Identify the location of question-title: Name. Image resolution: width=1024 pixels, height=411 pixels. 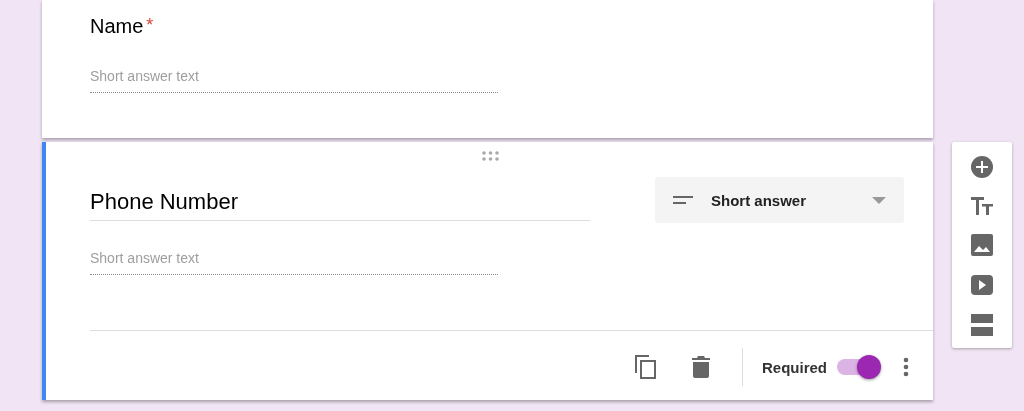
(117, 26).